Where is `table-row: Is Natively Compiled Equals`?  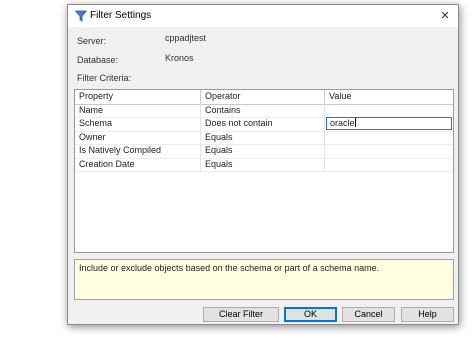
table-row: Is Natively Compiled Equals is located at coordinates (264, 151).